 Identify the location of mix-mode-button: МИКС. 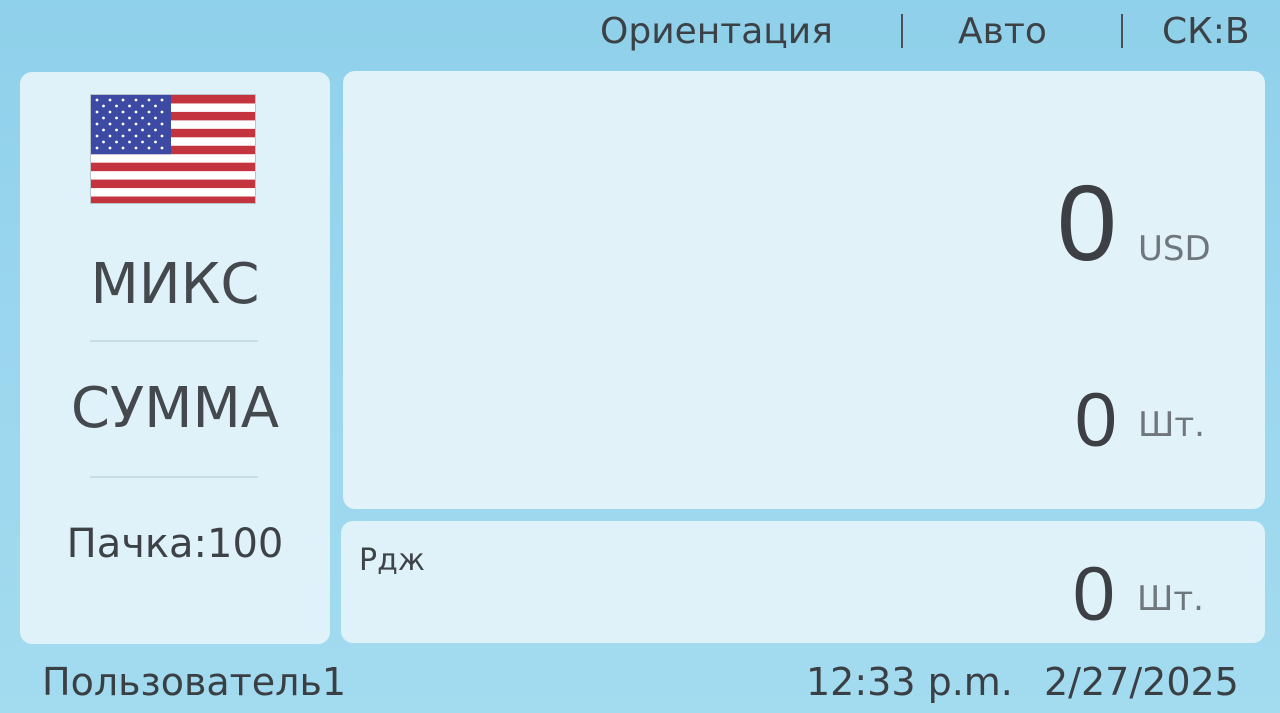
(175, 285).